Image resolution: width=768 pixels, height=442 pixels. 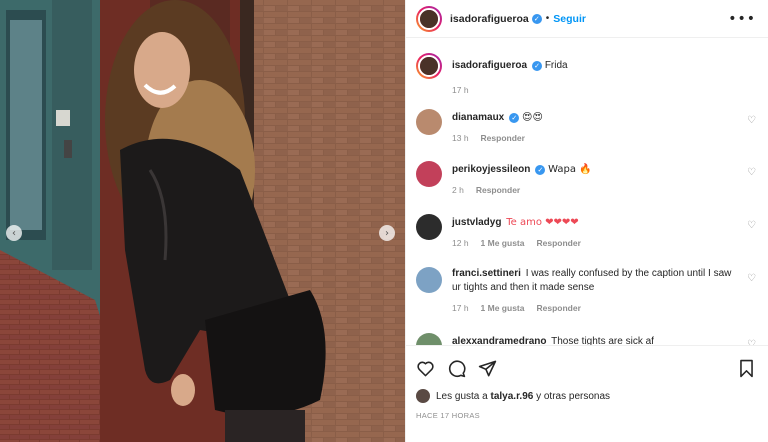 What do you see at coordinates (491, 169) in the screenshot?
I see `comment-username: perikoyjessileon` at bounding box center [491, 169].